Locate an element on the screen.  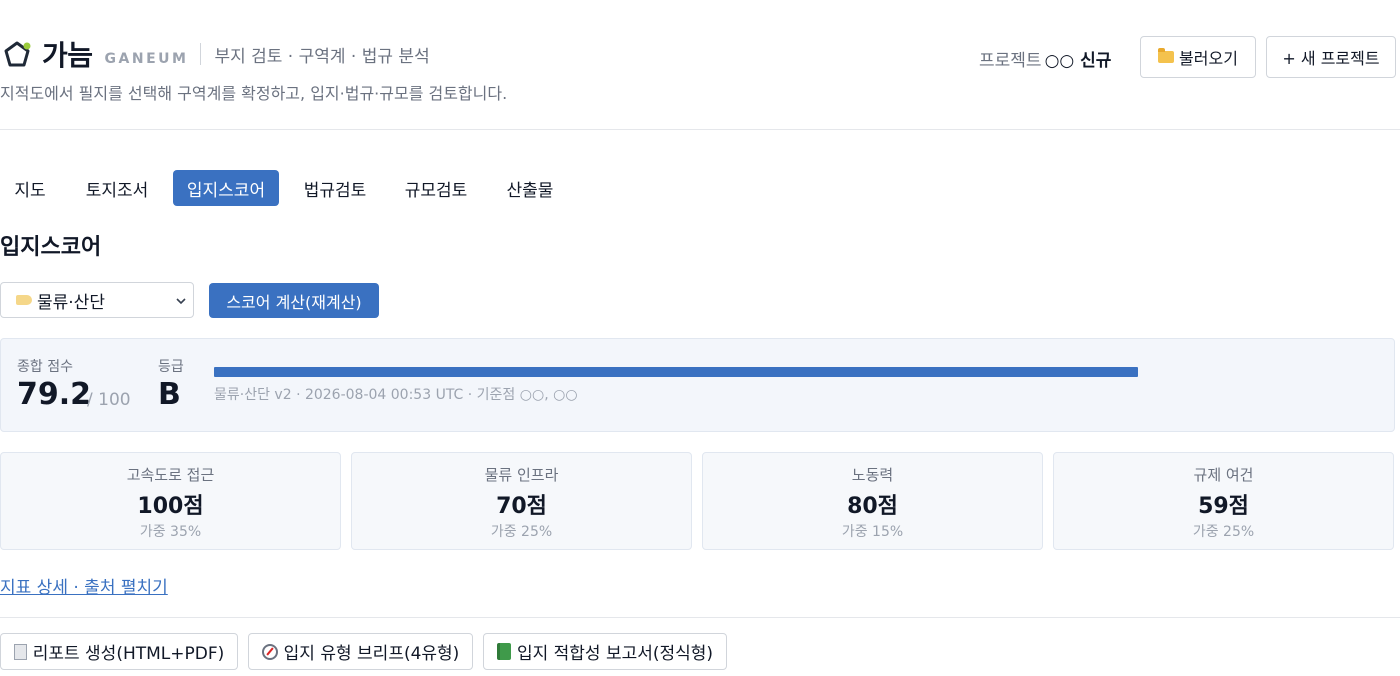
tab-label: 산출물 is located at coordinates (530, 190).